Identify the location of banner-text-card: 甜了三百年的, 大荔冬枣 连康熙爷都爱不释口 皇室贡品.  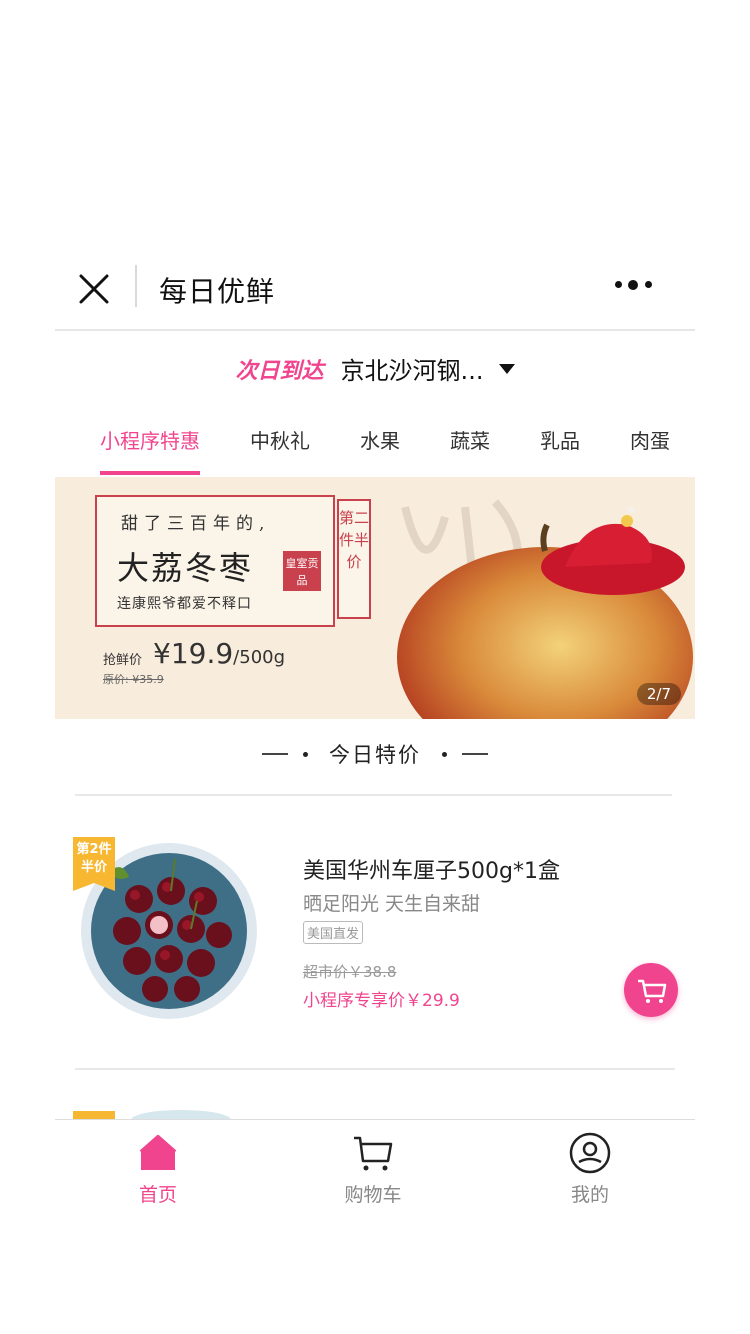
(215, 561).